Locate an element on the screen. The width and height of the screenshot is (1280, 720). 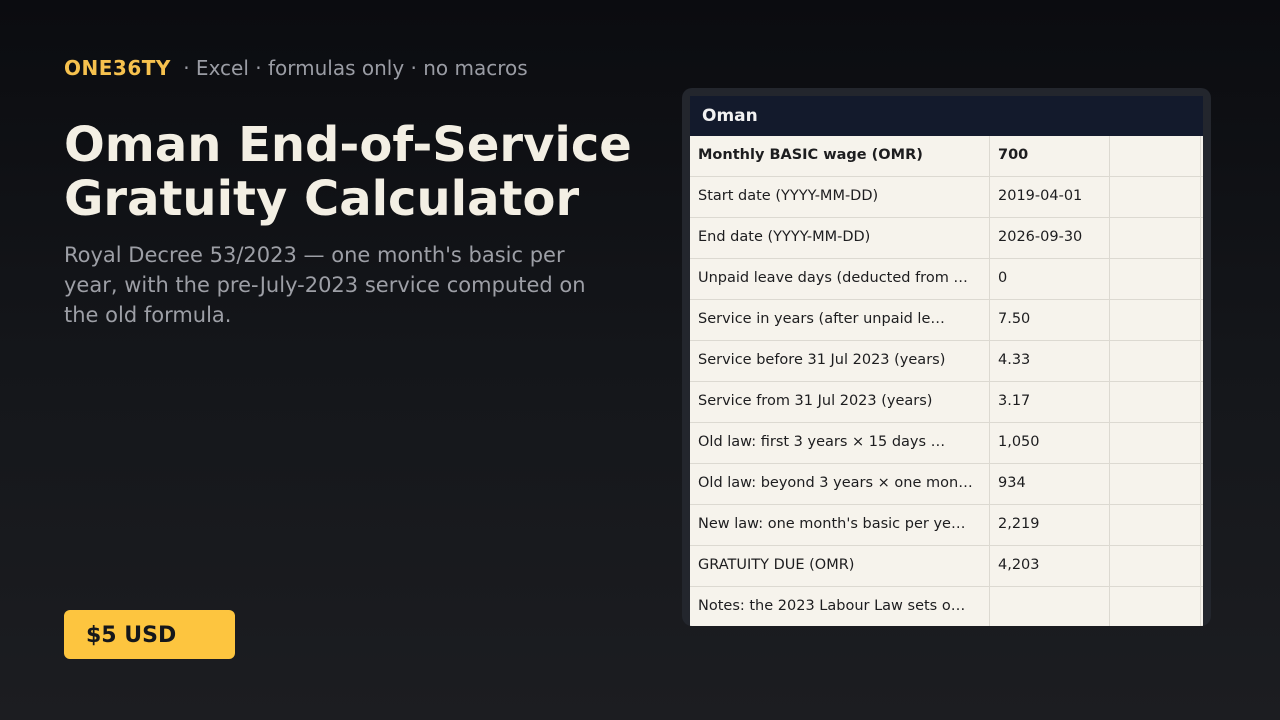
sheet-row: Service before 31 Jul 2023 (years) 4.33 is located at coordinates (946, 361).